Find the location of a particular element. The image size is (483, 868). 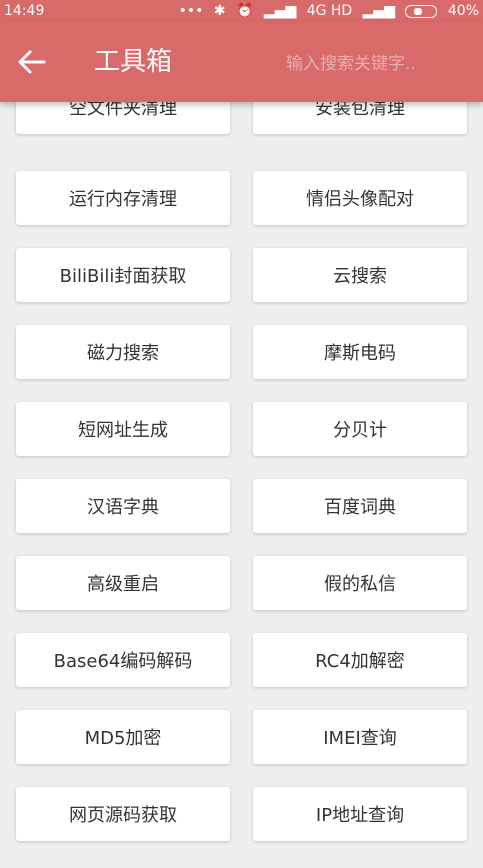

battery-percent: 40% is located at coordinates (463, 11).